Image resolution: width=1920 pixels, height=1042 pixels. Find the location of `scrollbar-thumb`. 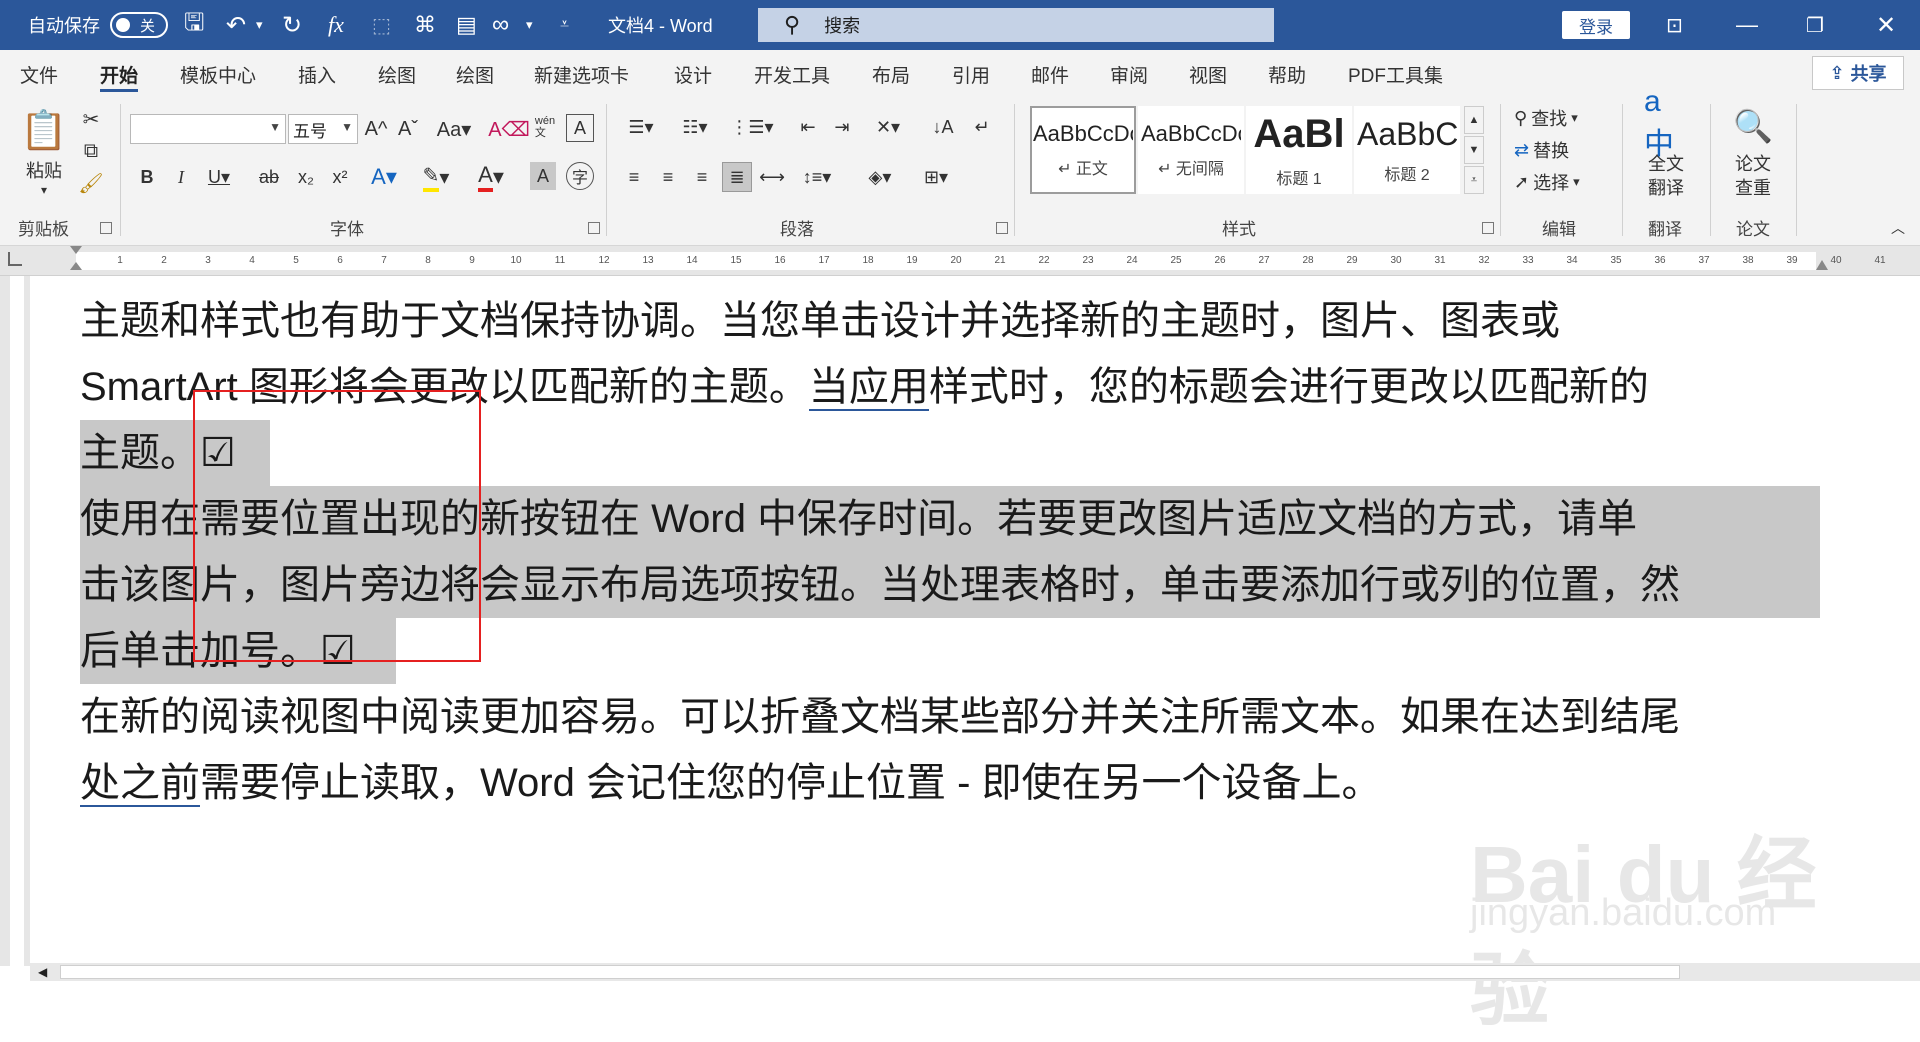

scrollbar-thumb is located at coordinates (870, 972).